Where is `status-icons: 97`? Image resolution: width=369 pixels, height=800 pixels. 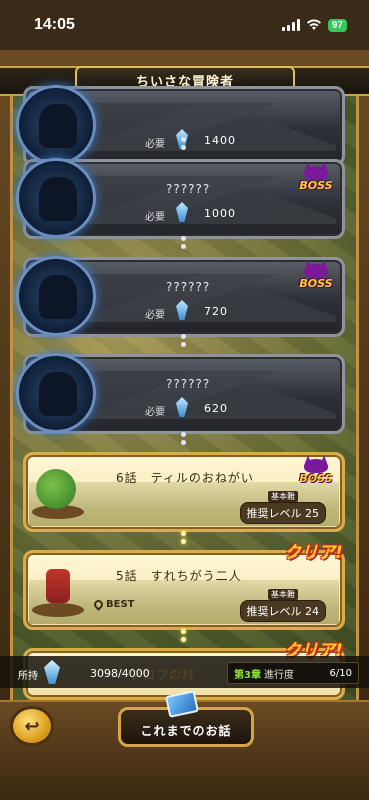 status-icons: 97 is located at coordinates (314, 25).